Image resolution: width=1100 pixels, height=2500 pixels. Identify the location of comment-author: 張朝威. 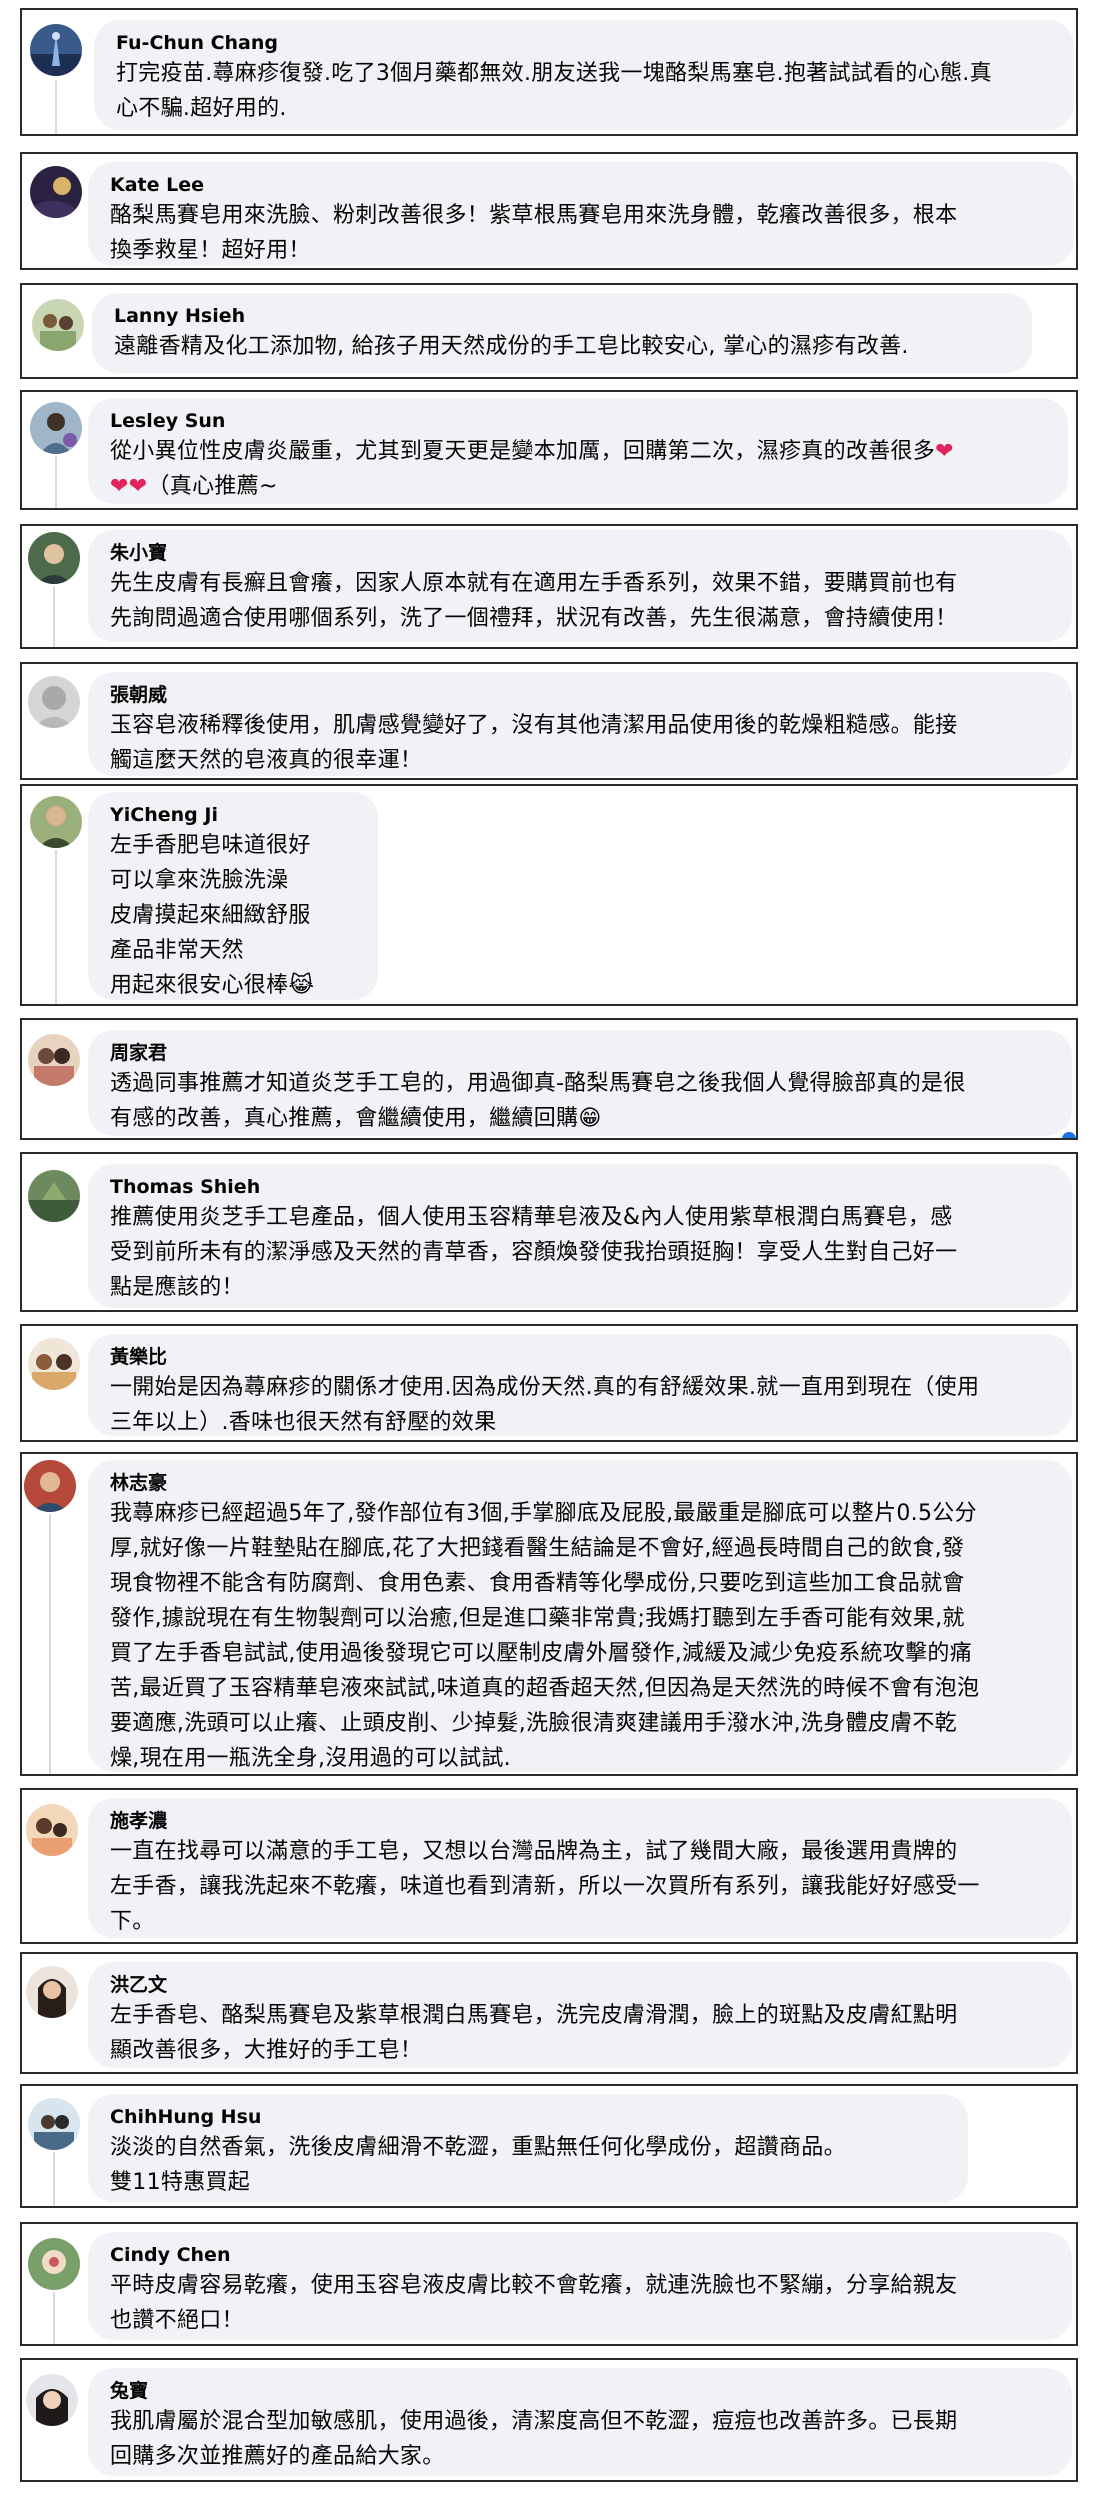
(580, 695).